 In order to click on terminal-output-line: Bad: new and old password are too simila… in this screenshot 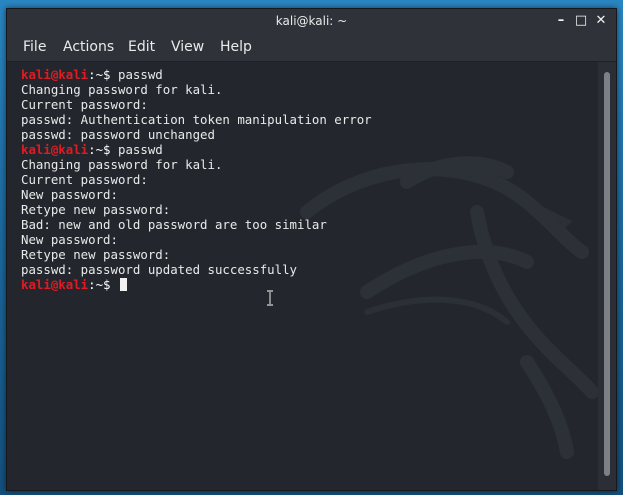, I will do `click(174, 224)`.